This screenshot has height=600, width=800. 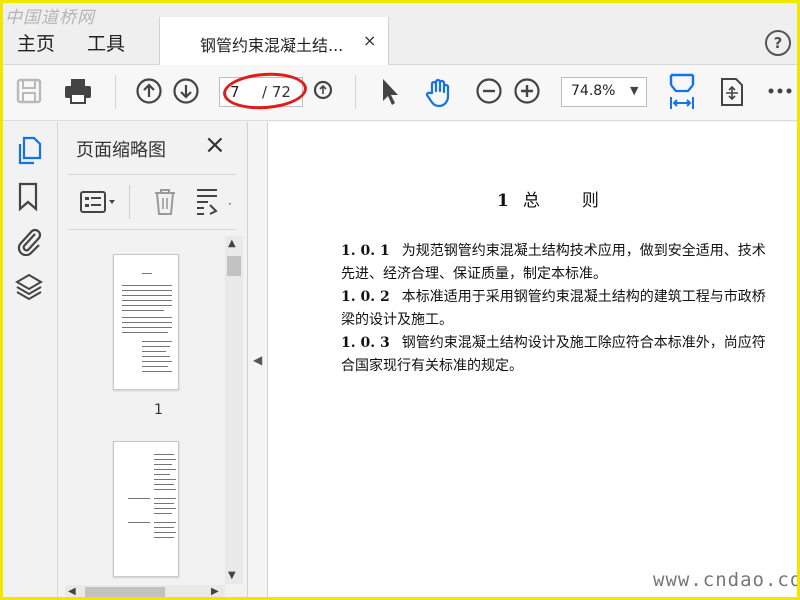 What do you see at coordinates (29, 241) in the screenshot?
I see `attachment-icon` at bounding box center [29, 241].